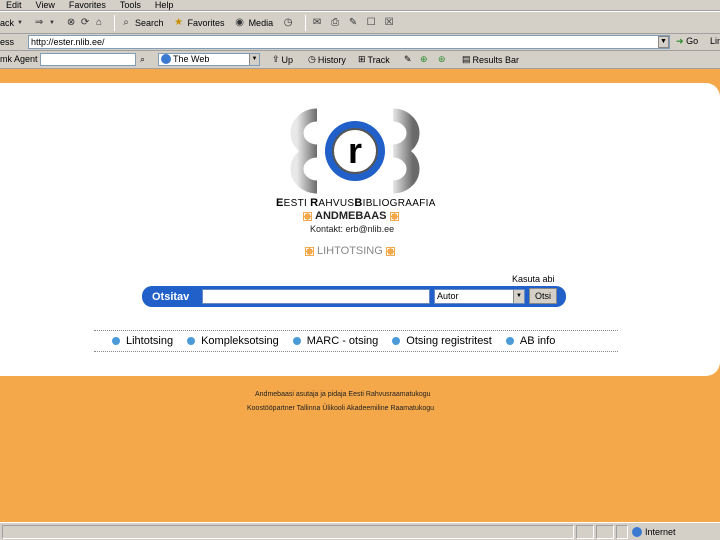 The image size is (720, 540). Describe the element at coordinates (239, 22) in the screenshot. I see `media-icon: ◉` at that location.